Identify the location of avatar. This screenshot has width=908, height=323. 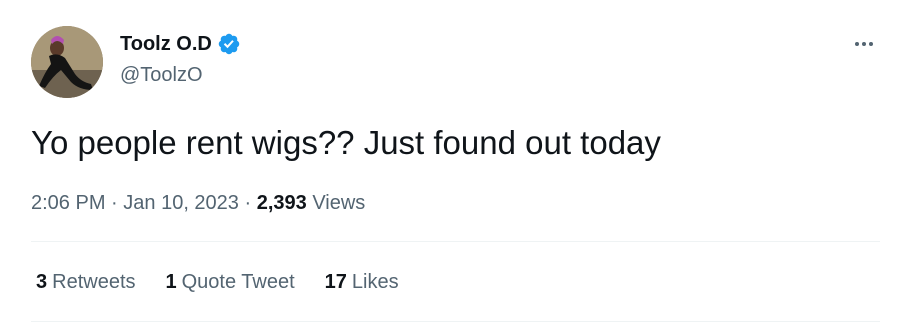
(67, 62).